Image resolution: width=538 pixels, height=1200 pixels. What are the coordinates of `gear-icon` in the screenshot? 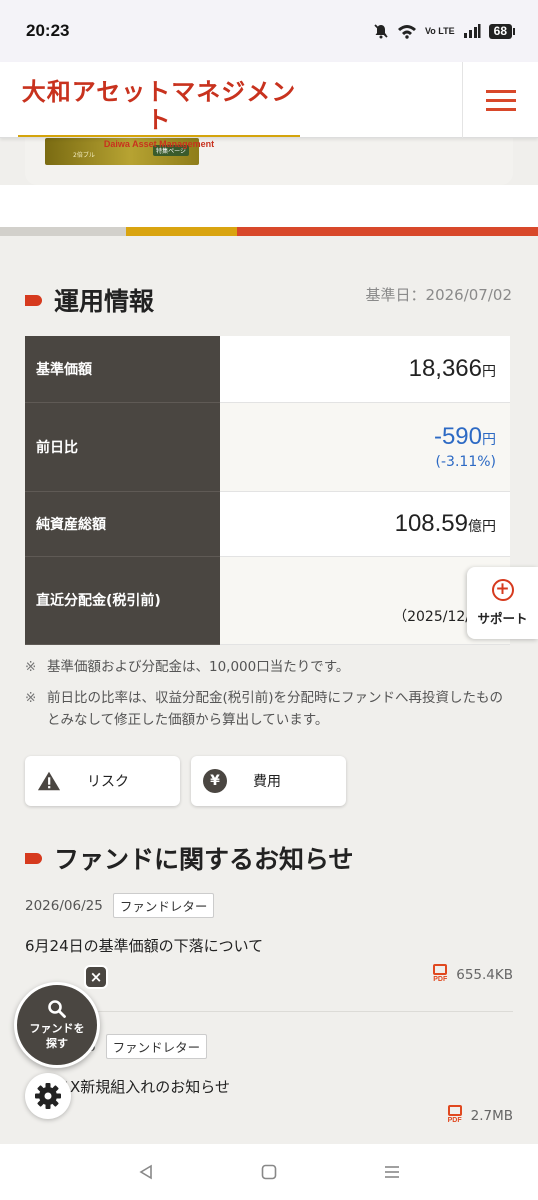 It's located at (48, 1096).